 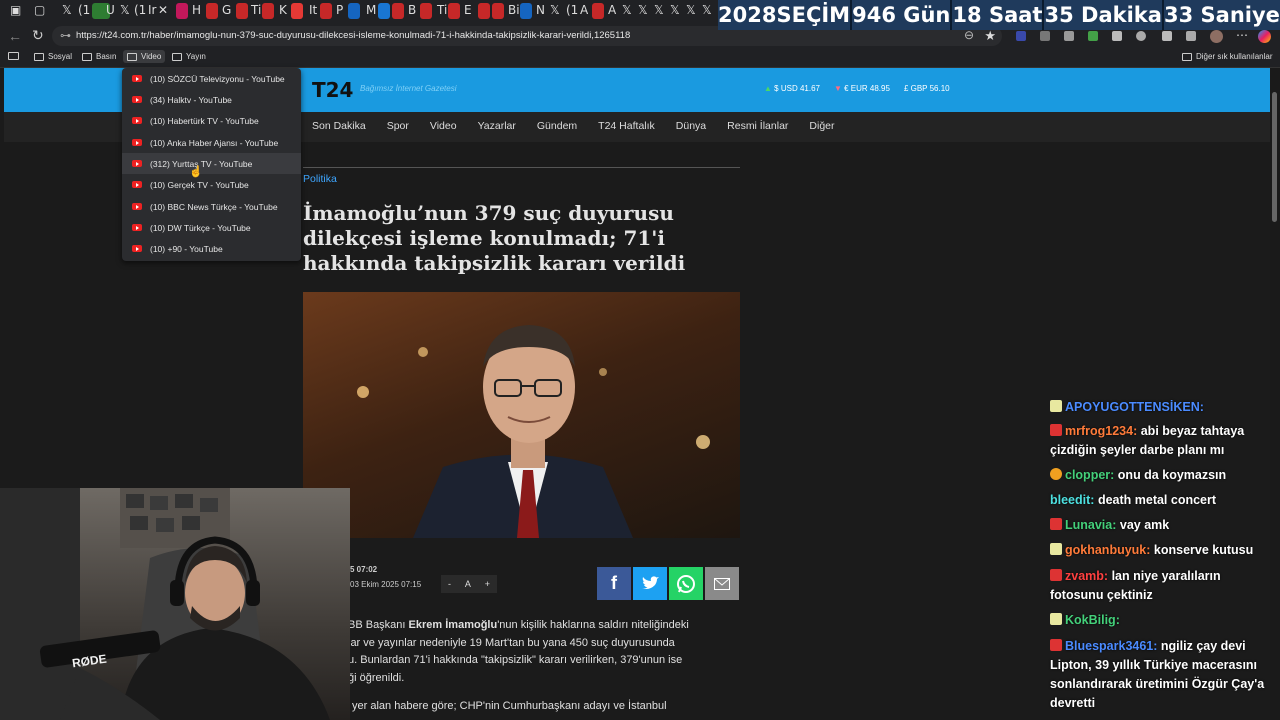 What do you see at coordinates (211, 184) in the screenshot?
I see `bookmark-gercek-tv: (10) Gerçek TV - YouTube` at bounding box center [211, 184].